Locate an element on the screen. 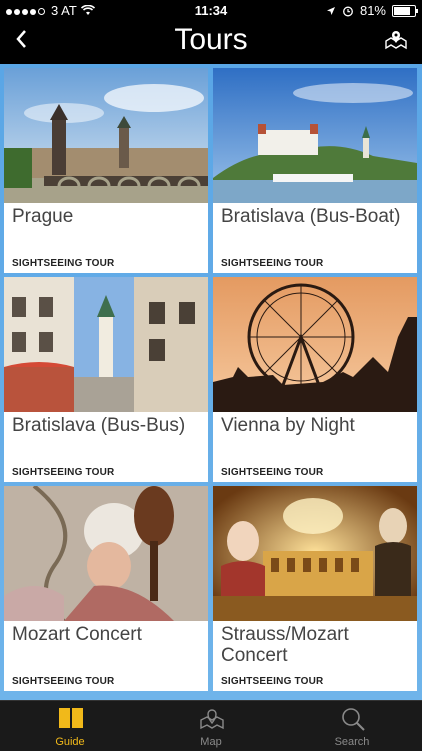 This screenshot has width=422, height=751. tab-map: Map is located at coordinates (211, 726).